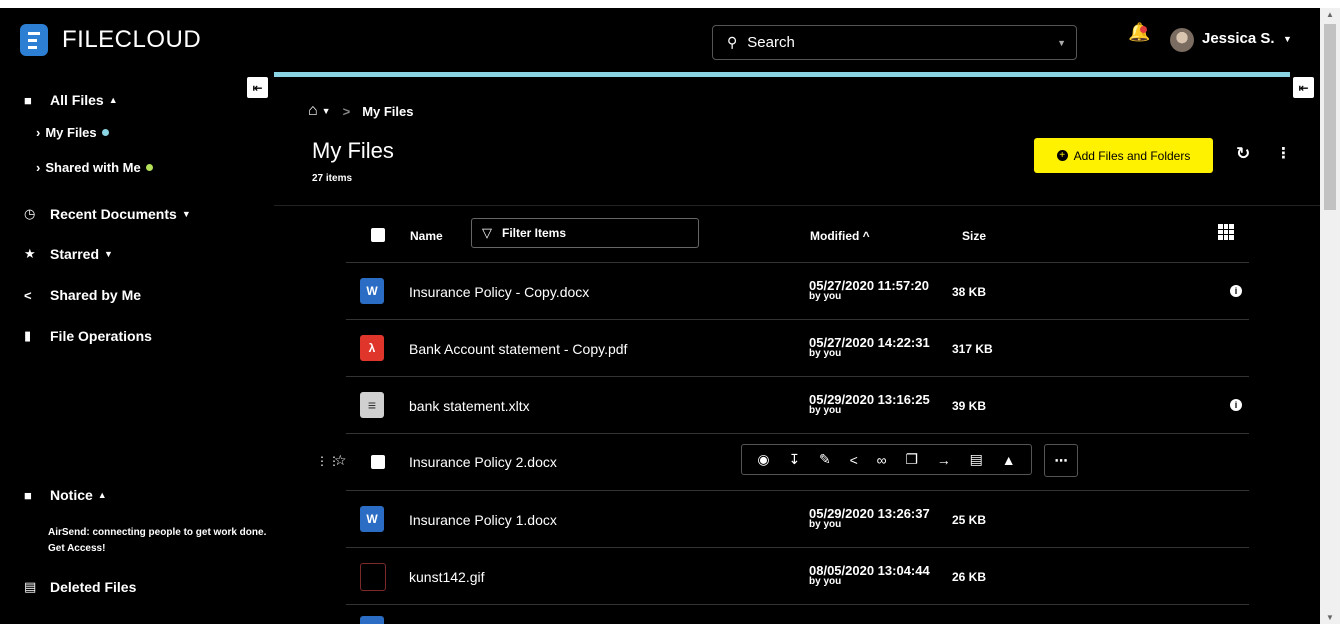 This screenshot has width=1340, height=624. I want to click on sidebar-item-my-files: › My Files, so click(72, 132).